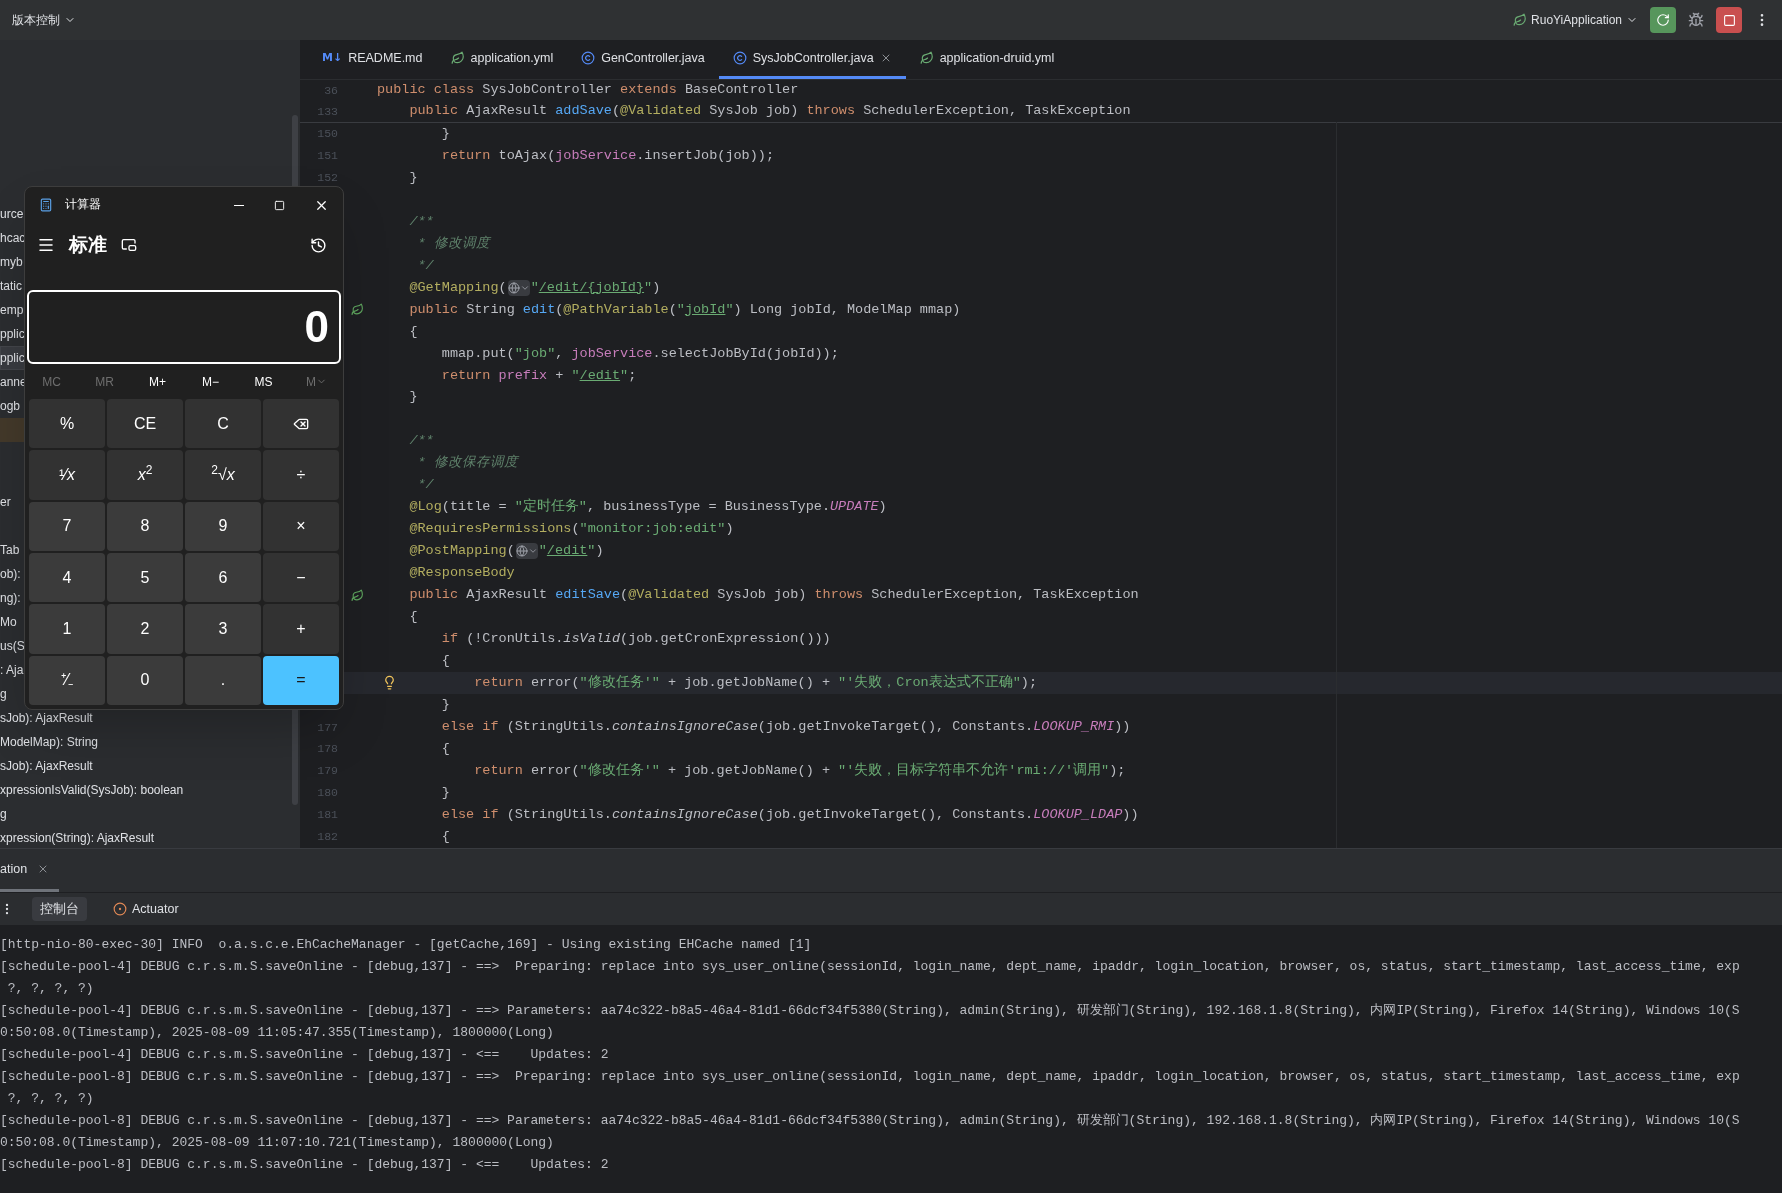  Describe the element at coordinates (301, 680) in the screenshot. I see `calculator-key: =` at that location.